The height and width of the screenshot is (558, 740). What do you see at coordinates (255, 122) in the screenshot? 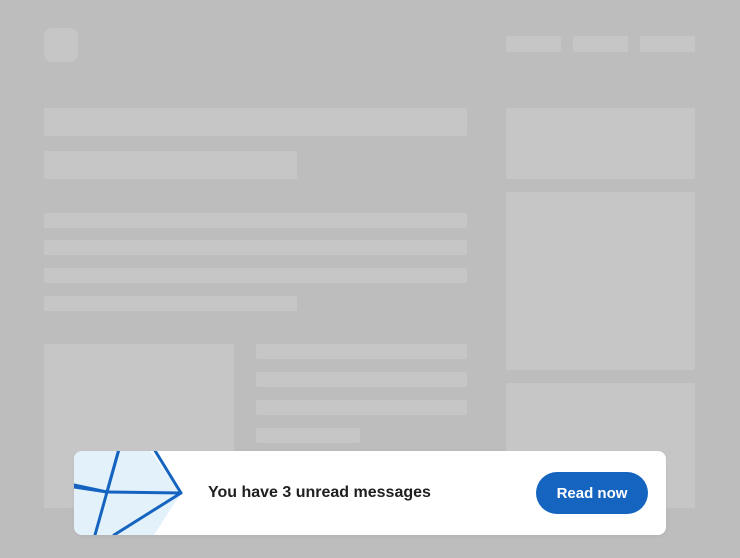
I see `title-placeholder` at bounding box center [255, 122].